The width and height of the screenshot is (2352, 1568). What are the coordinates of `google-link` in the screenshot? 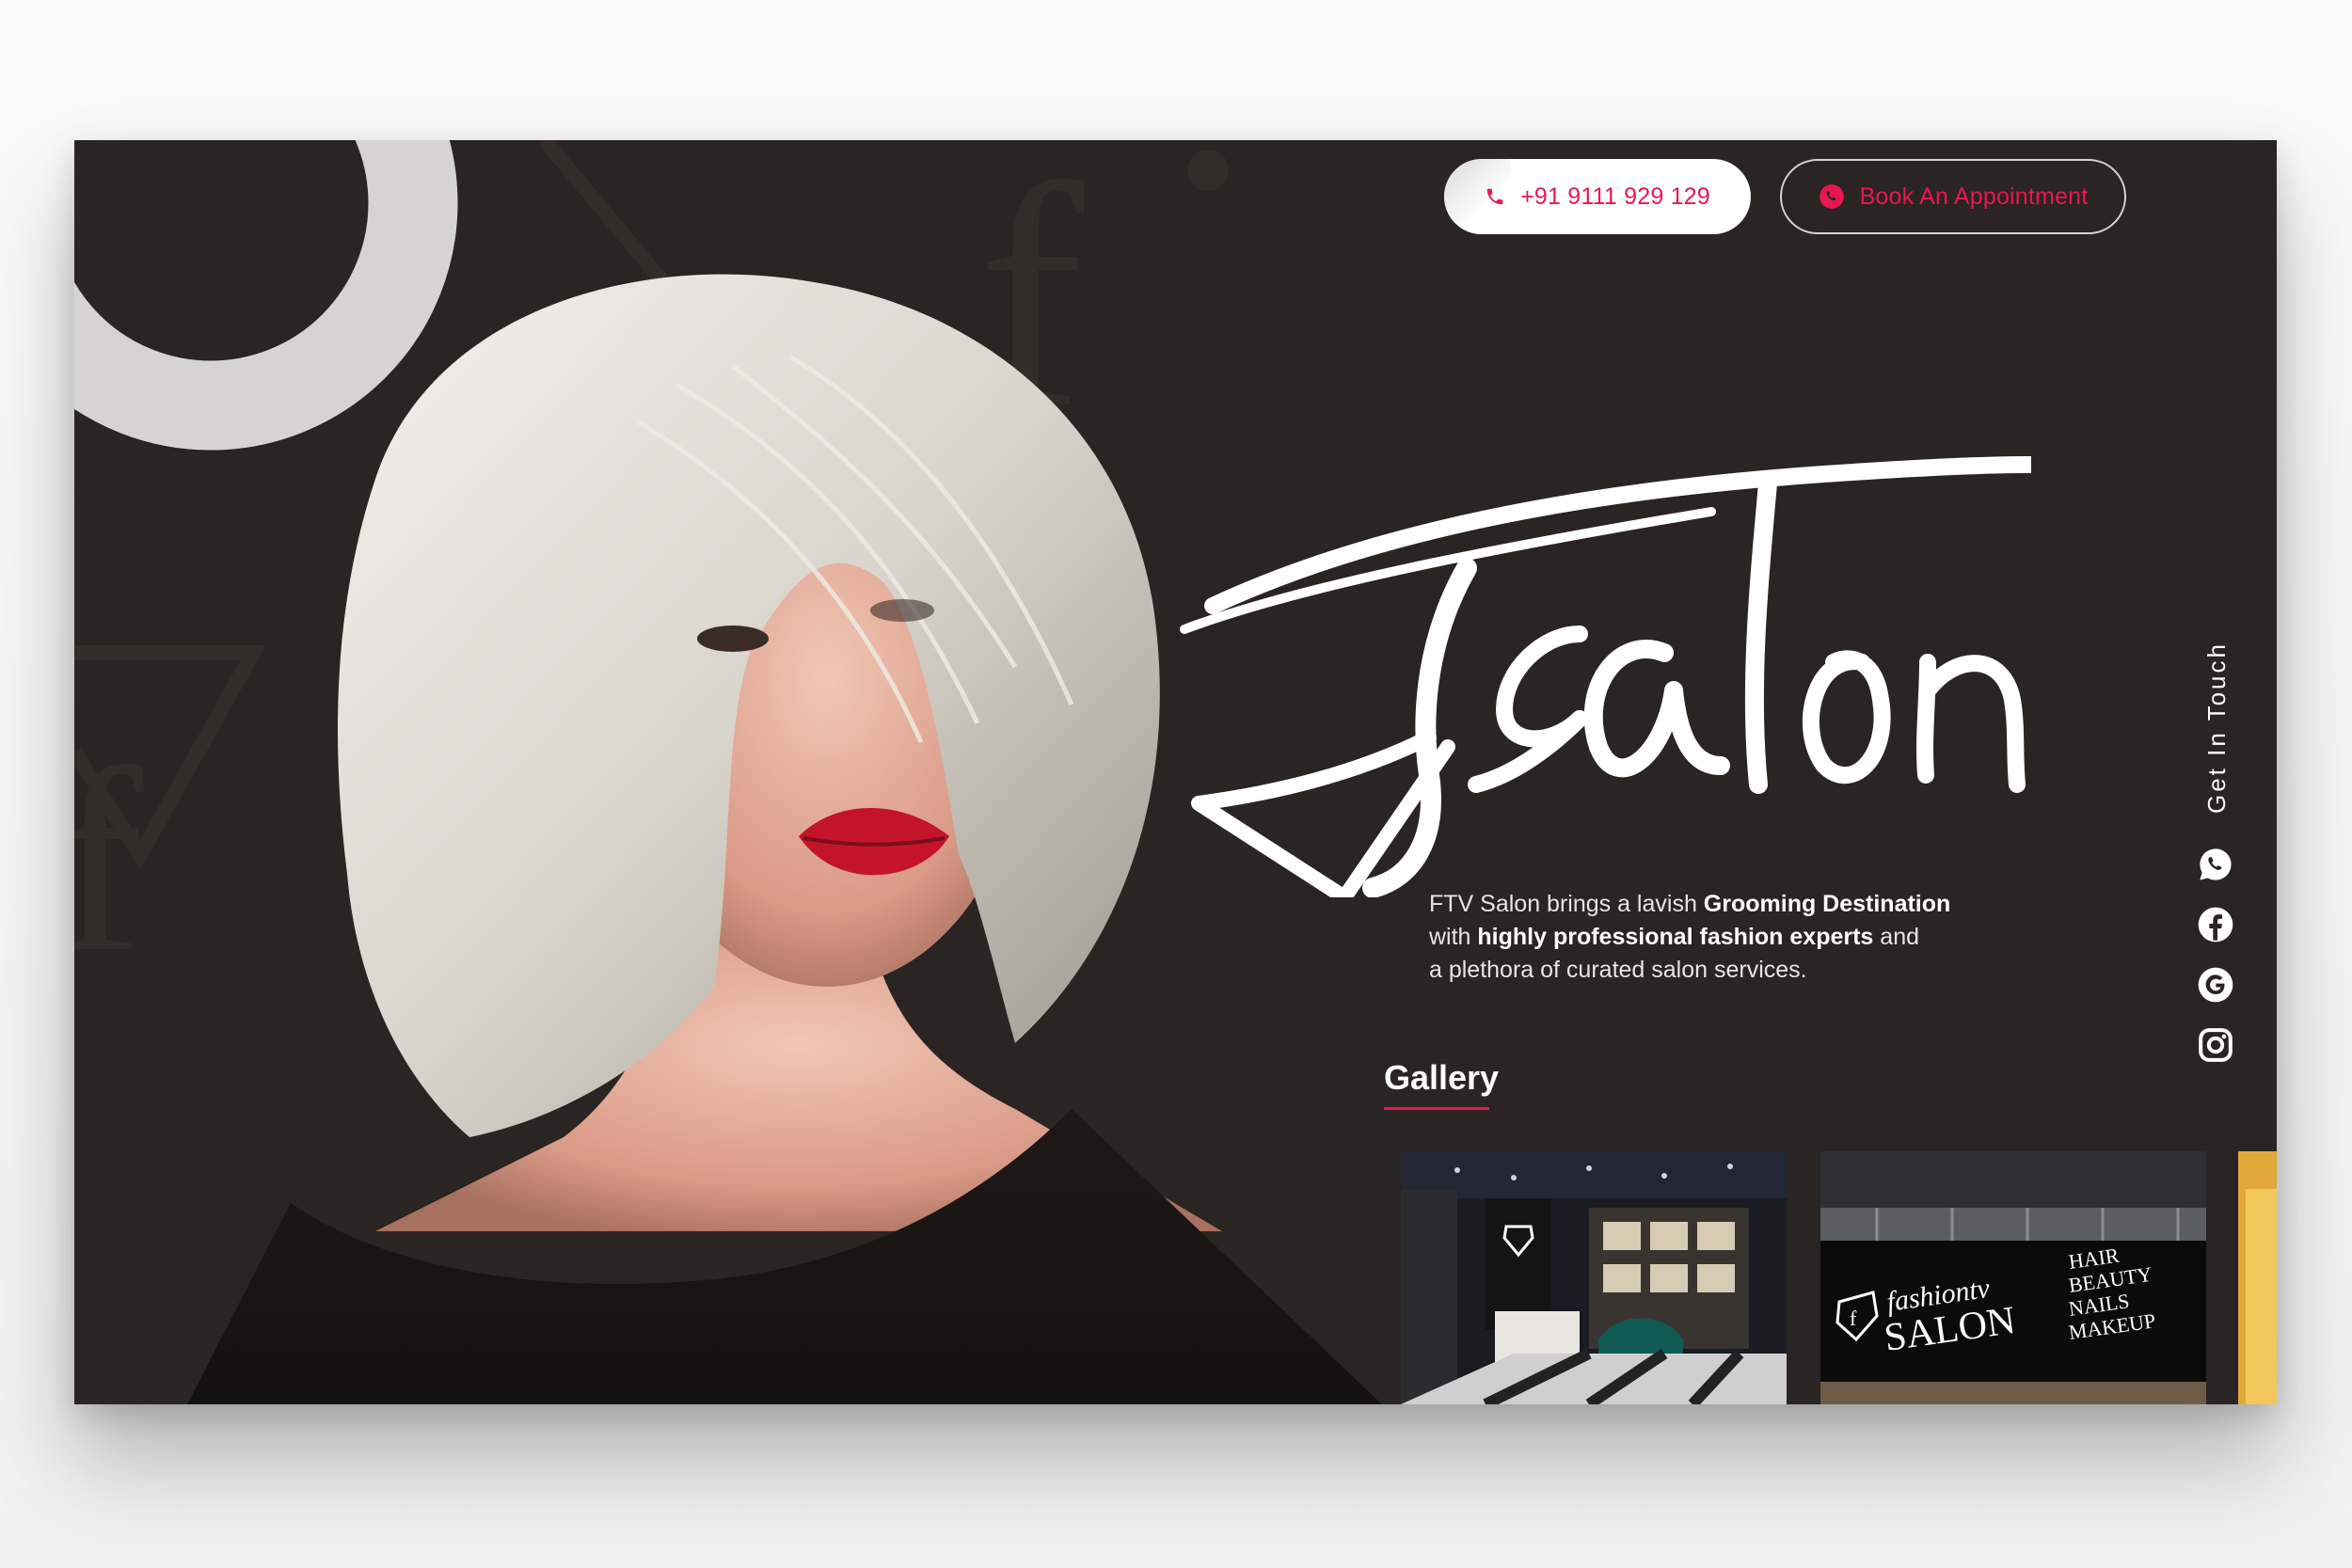 It's located at (2215, 985).